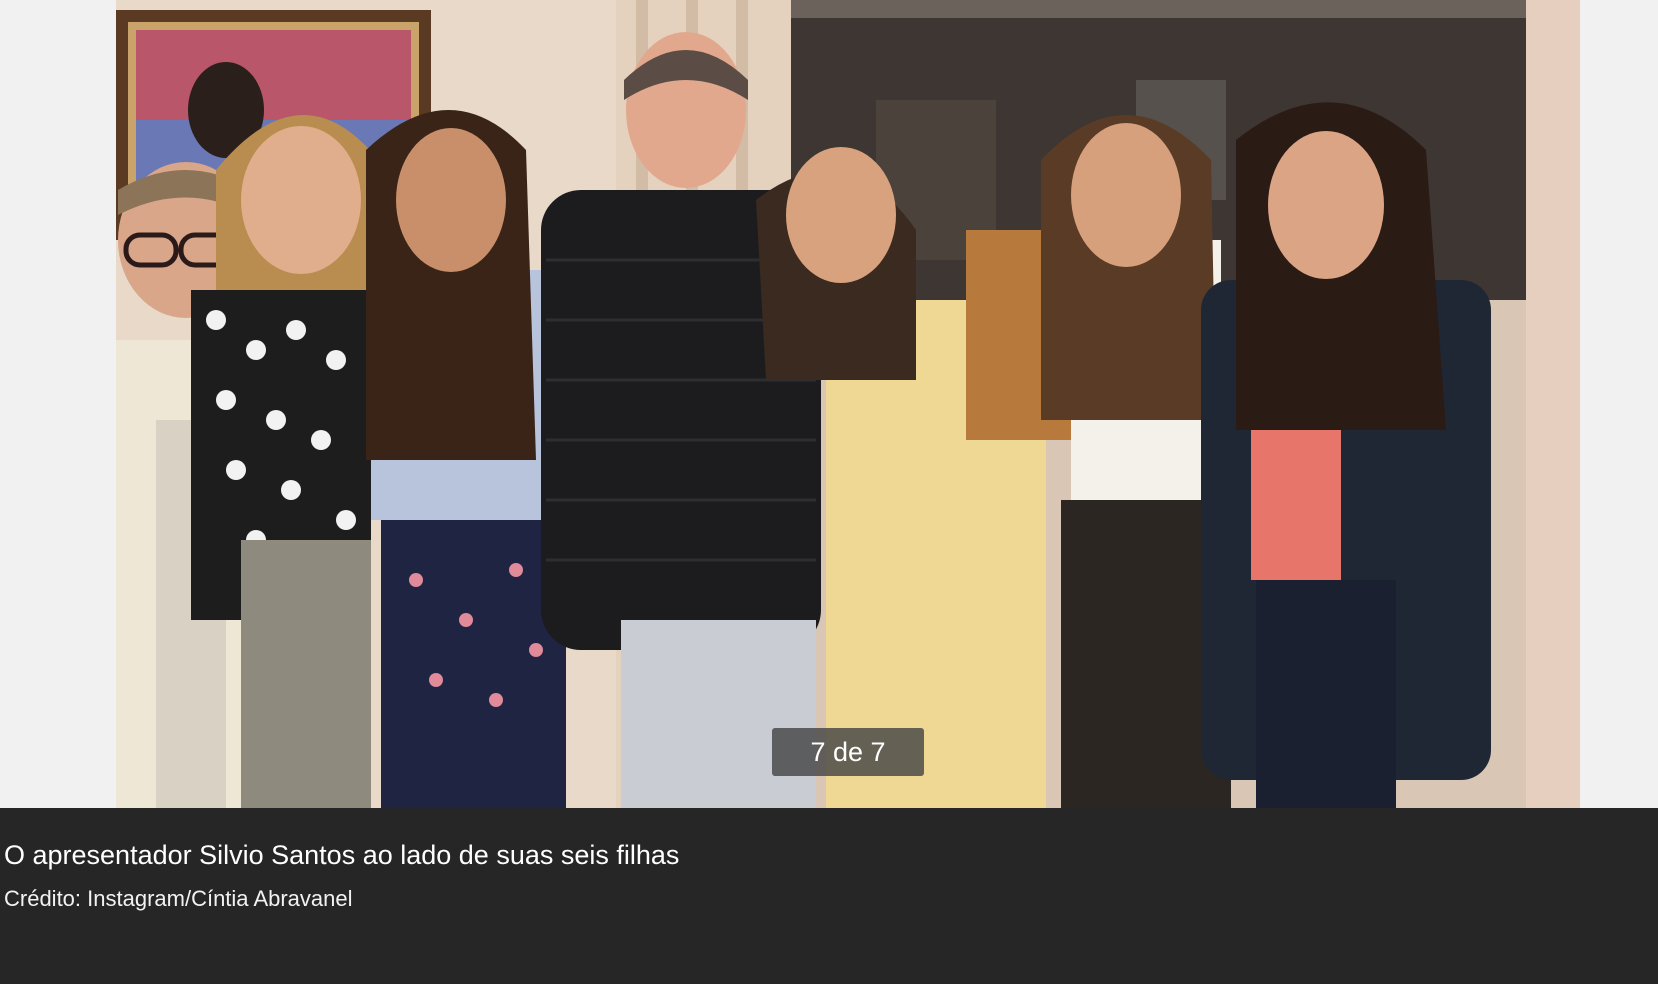 Image resolution: width=1658 pixels, height=992 pixels. I want to click on slide-counter: 7 de 7, so click(848, 752).